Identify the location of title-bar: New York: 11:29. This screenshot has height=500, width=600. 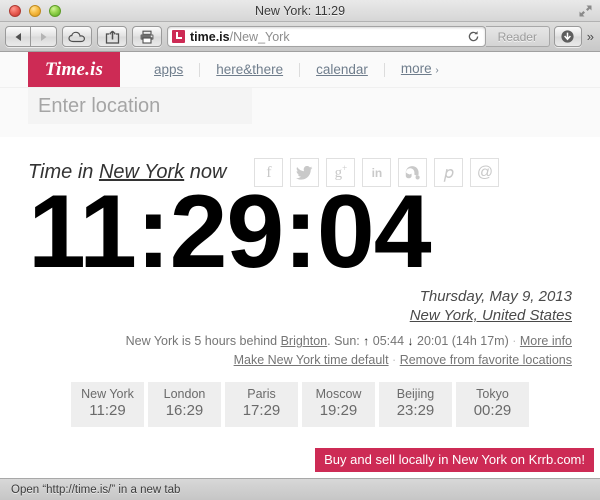
(300, 11).